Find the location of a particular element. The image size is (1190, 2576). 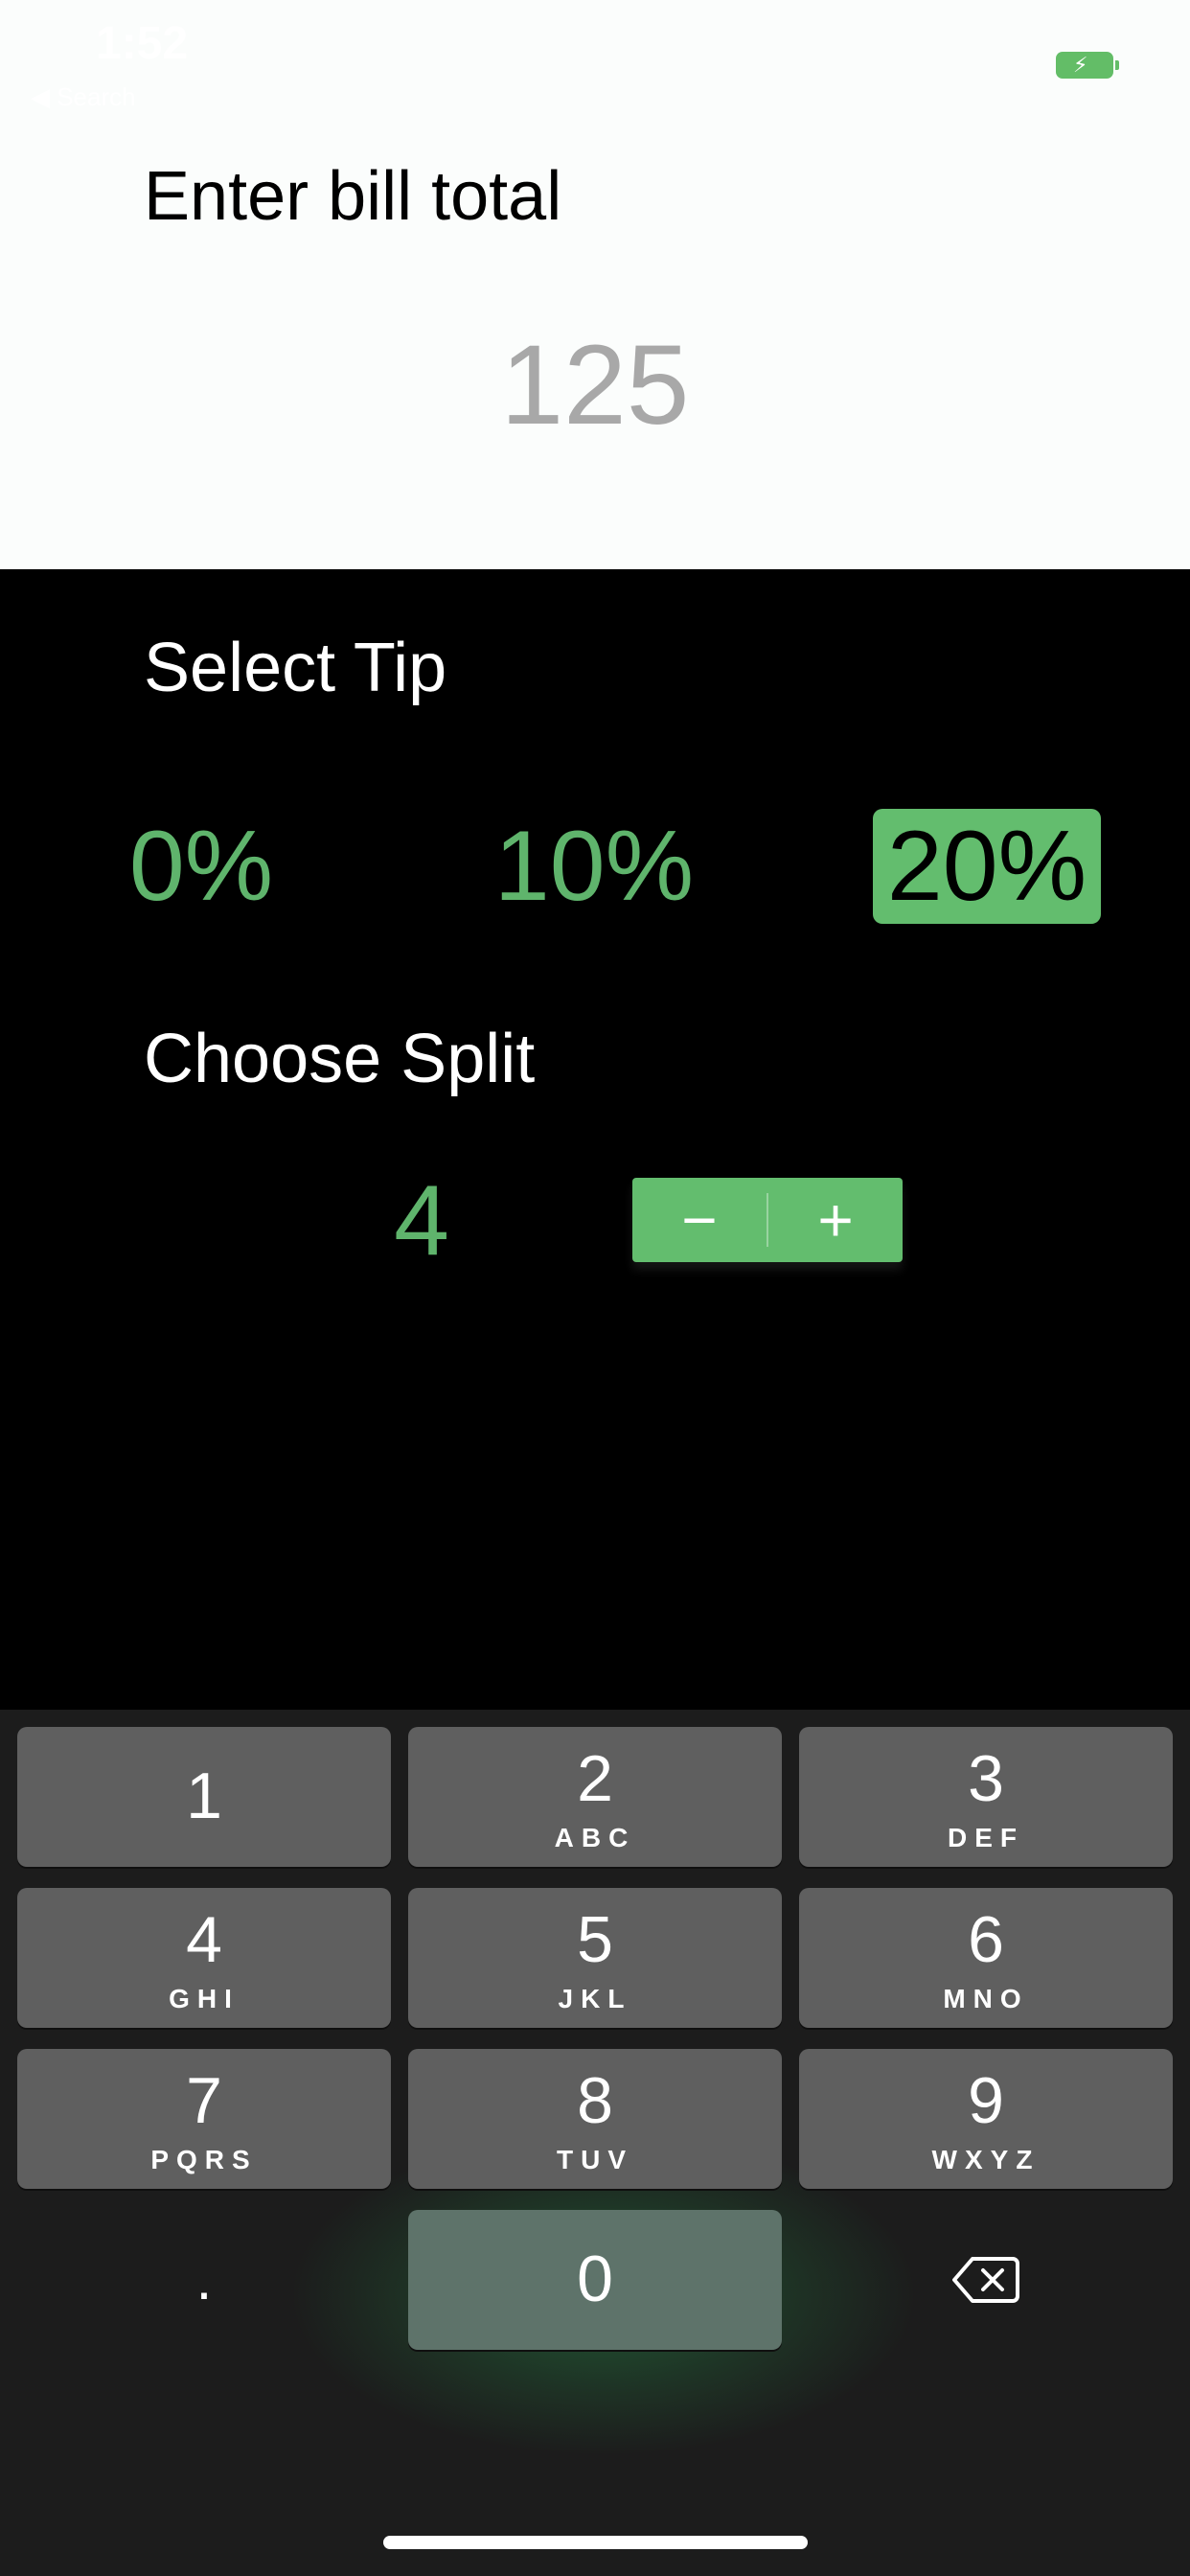

split-count: 4 is located at coordinates (421, 1220).